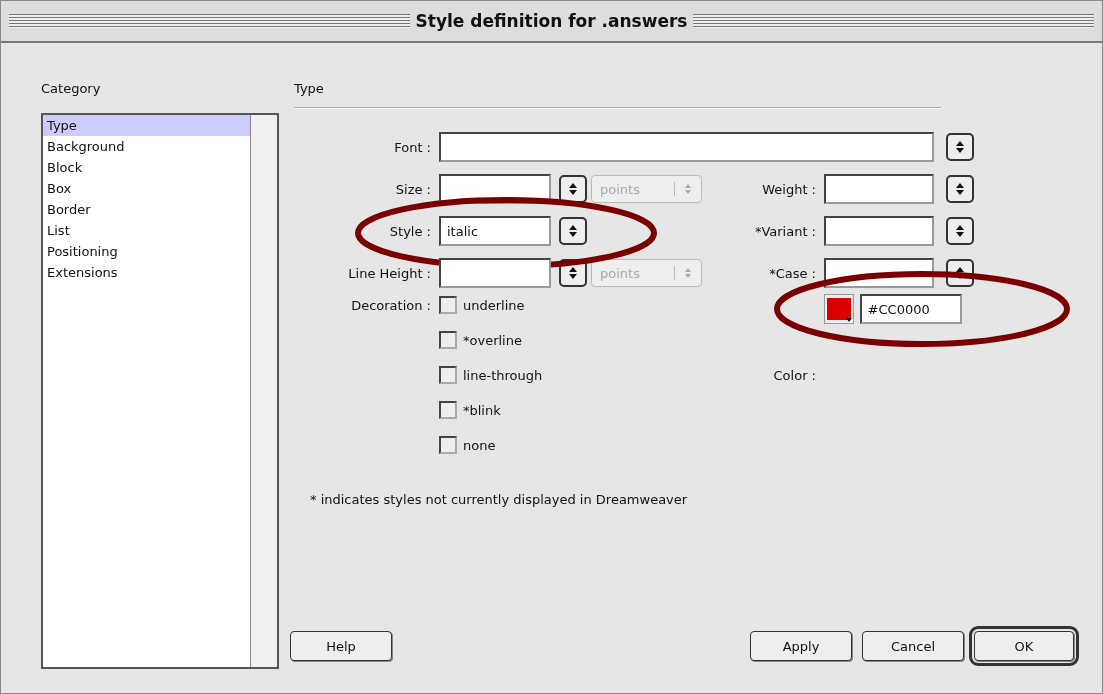  What do you see at coordinates (913, 646) in the screenshot?
I see `dialog-button: Cancel` at bounding box center [913, 646].